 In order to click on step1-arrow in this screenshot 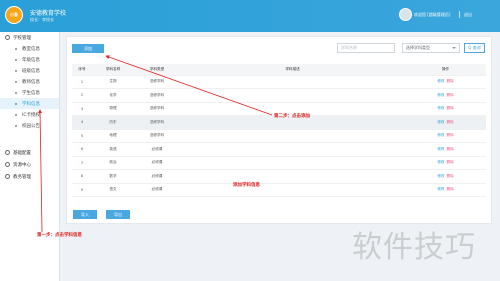, I will do `click(40, 171)`.